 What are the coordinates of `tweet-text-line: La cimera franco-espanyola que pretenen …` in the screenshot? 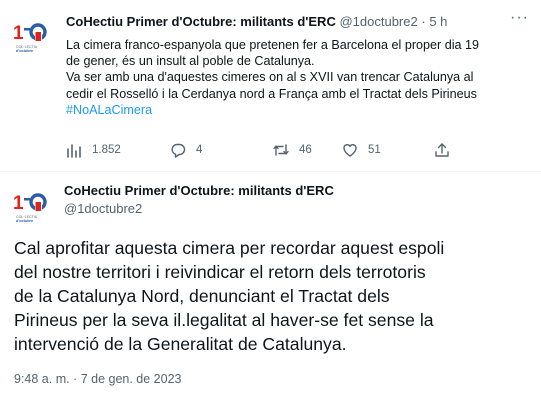 It's located at (273, 45).